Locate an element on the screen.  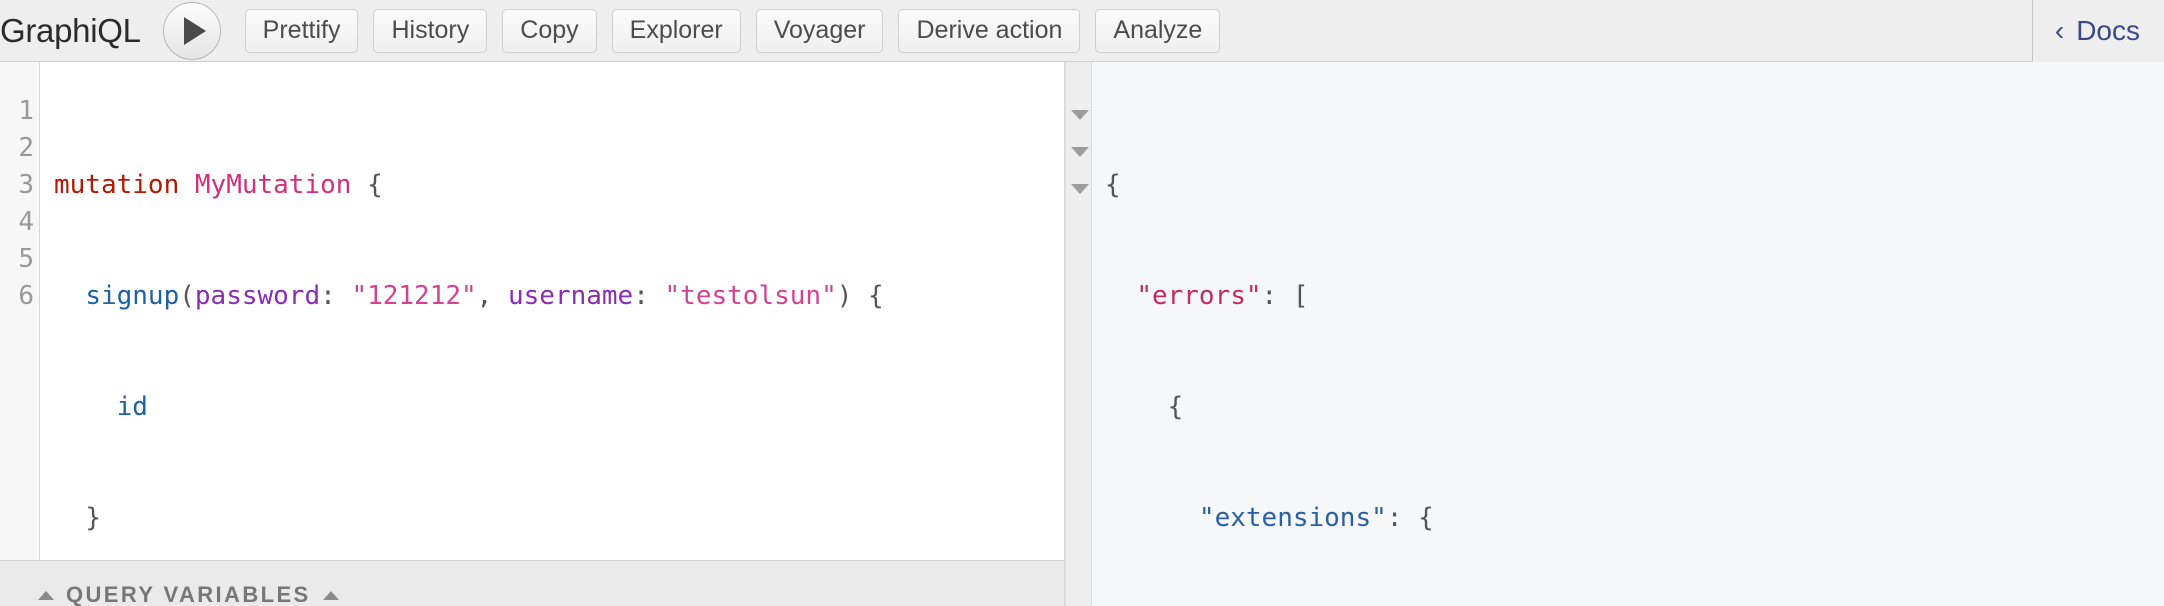
play-icon is located at coordinates (195, 30).